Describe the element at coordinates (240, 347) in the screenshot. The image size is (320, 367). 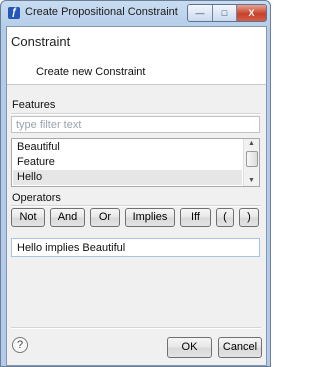
I see `cancel-button: Cancel` at that location.